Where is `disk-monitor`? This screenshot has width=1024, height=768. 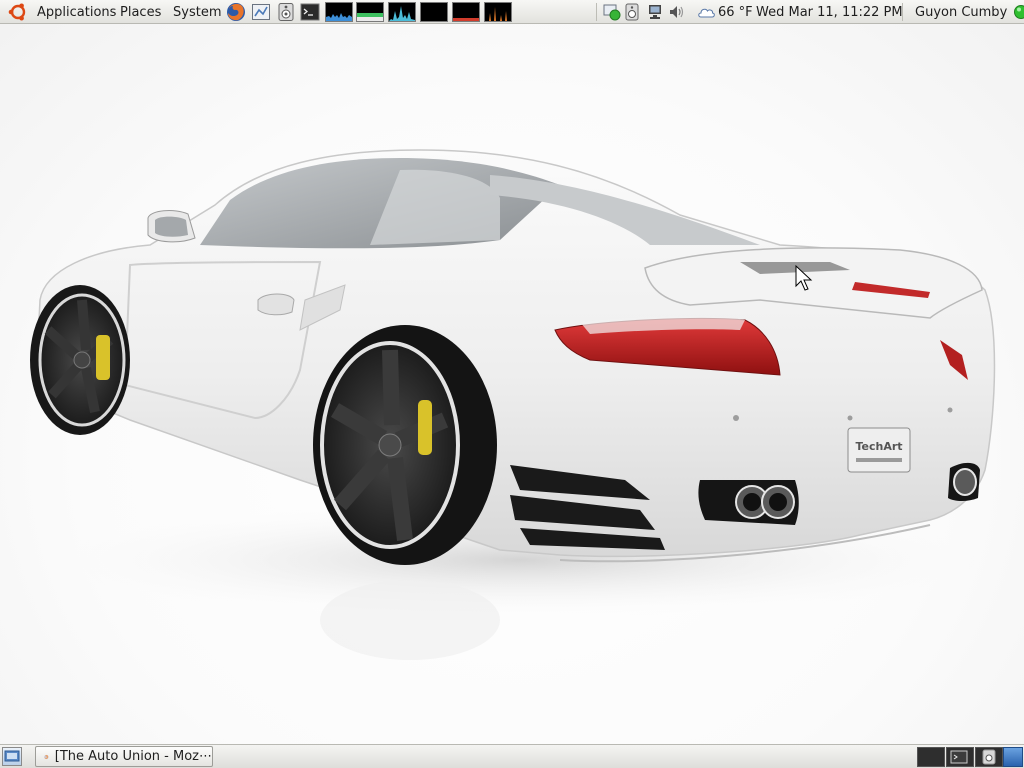 disk-monitor is located at coordinates (498, 12).